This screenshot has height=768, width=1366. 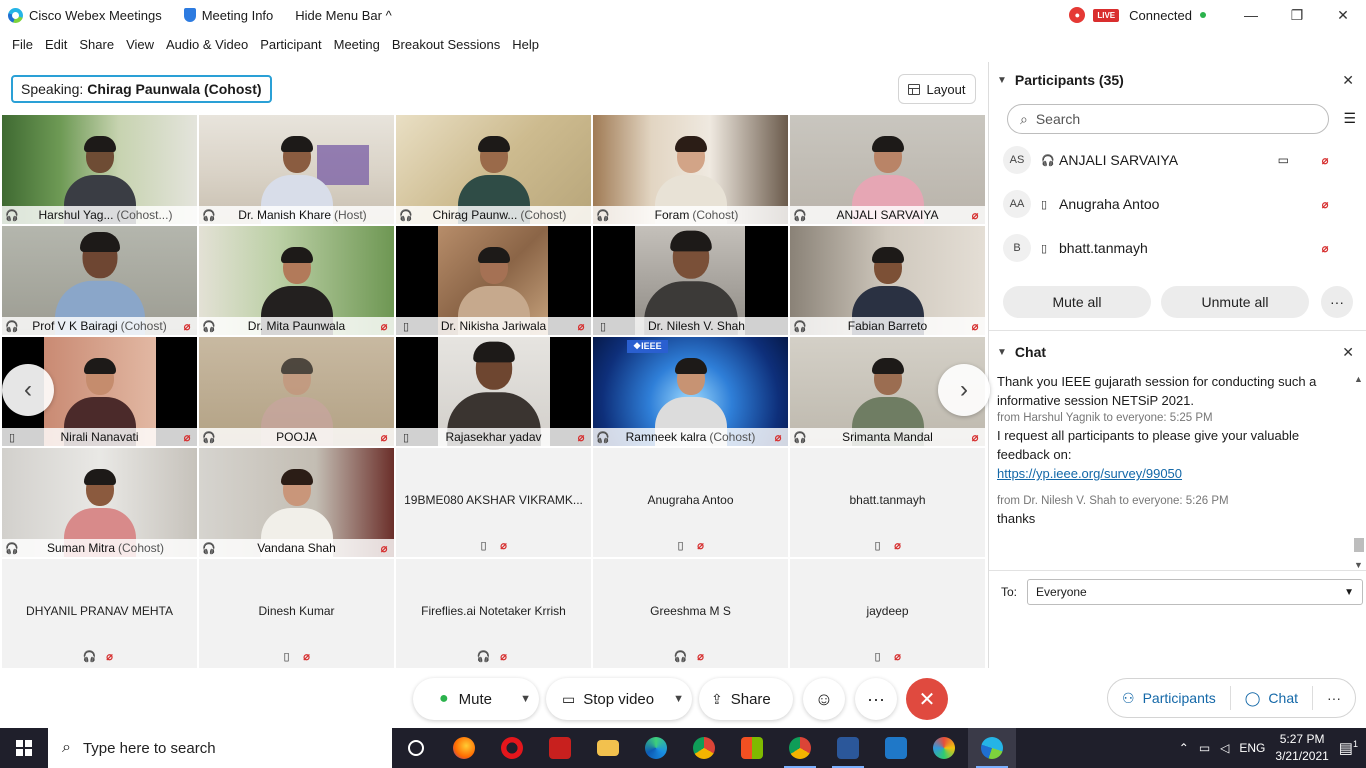 I want to click on mute-all-button: Mute all, so click(x=1077, y=302).